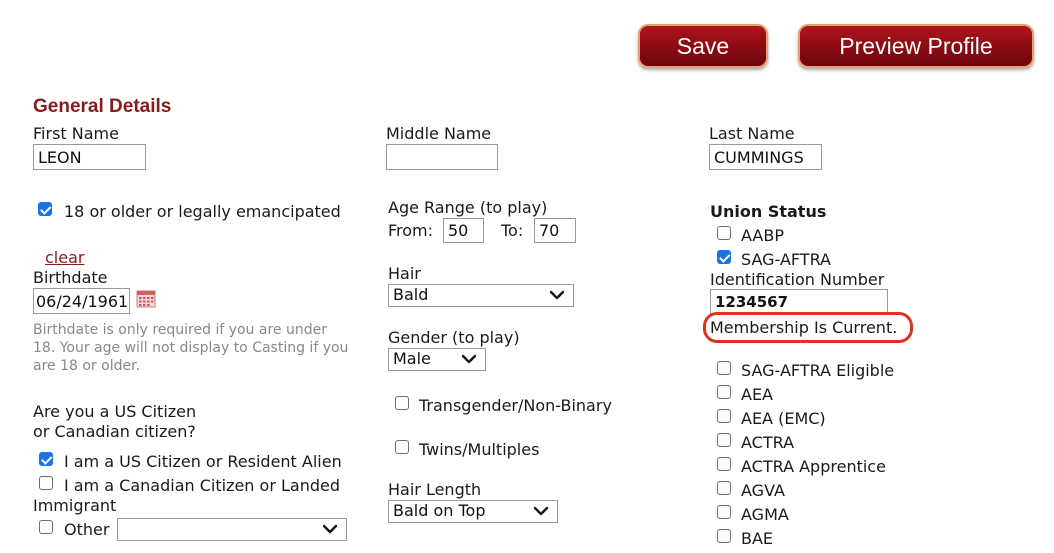 The height and width of the screenshot is (553, 1054). Describe the element at coordinates (439, 510) in the screenshot. I see `hair-length-select-value: Bald on Top` at that location.